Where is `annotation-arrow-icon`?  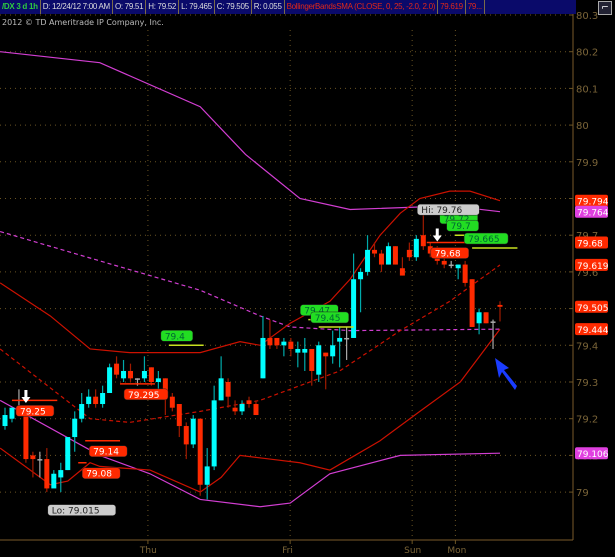
annotation-arrow-icon is located at coordinates (506, 374).